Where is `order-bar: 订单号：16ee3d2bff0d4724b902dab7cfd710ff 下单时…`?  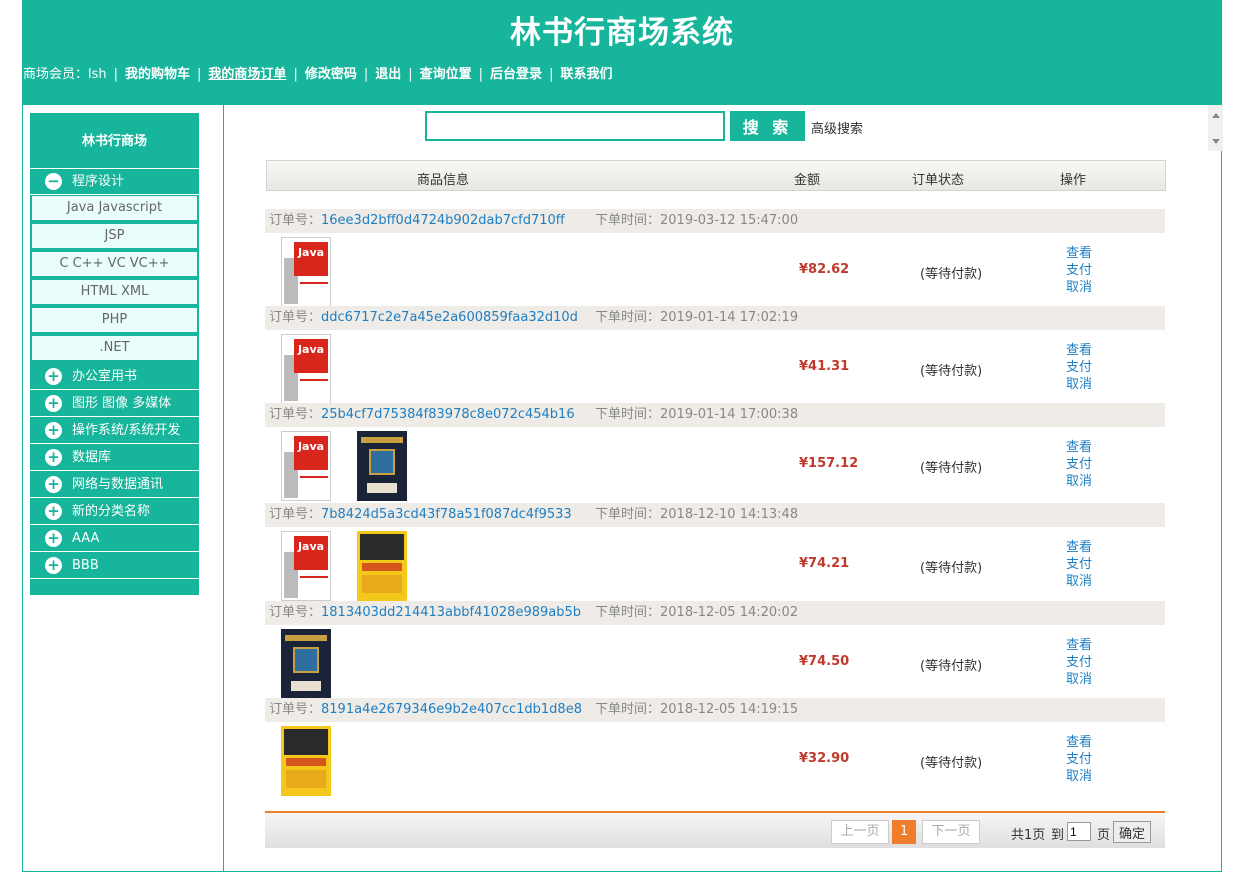
order-bar: 订单号：16ee3d2bff0d4724b902dab7cfd710ff 下单时… is located at coordinates (715, 221).